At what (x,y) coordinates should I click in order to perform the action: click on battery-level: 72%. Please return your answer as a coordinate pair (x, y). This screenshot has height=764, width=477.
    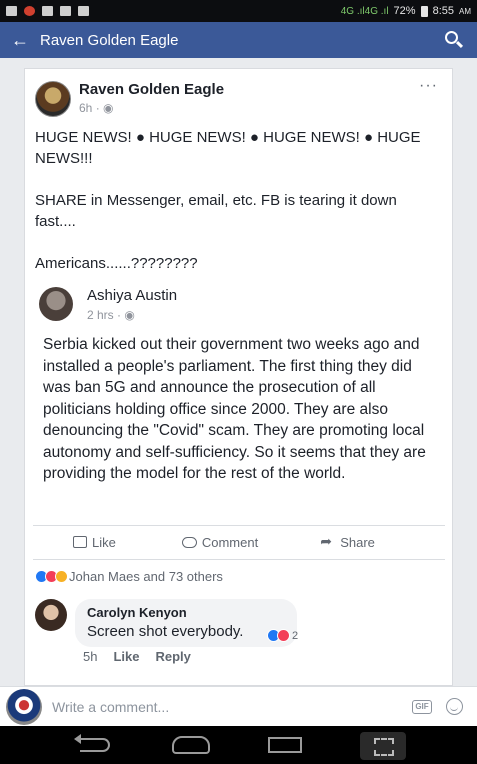
    Looking at the image, I should click on (404, 11).